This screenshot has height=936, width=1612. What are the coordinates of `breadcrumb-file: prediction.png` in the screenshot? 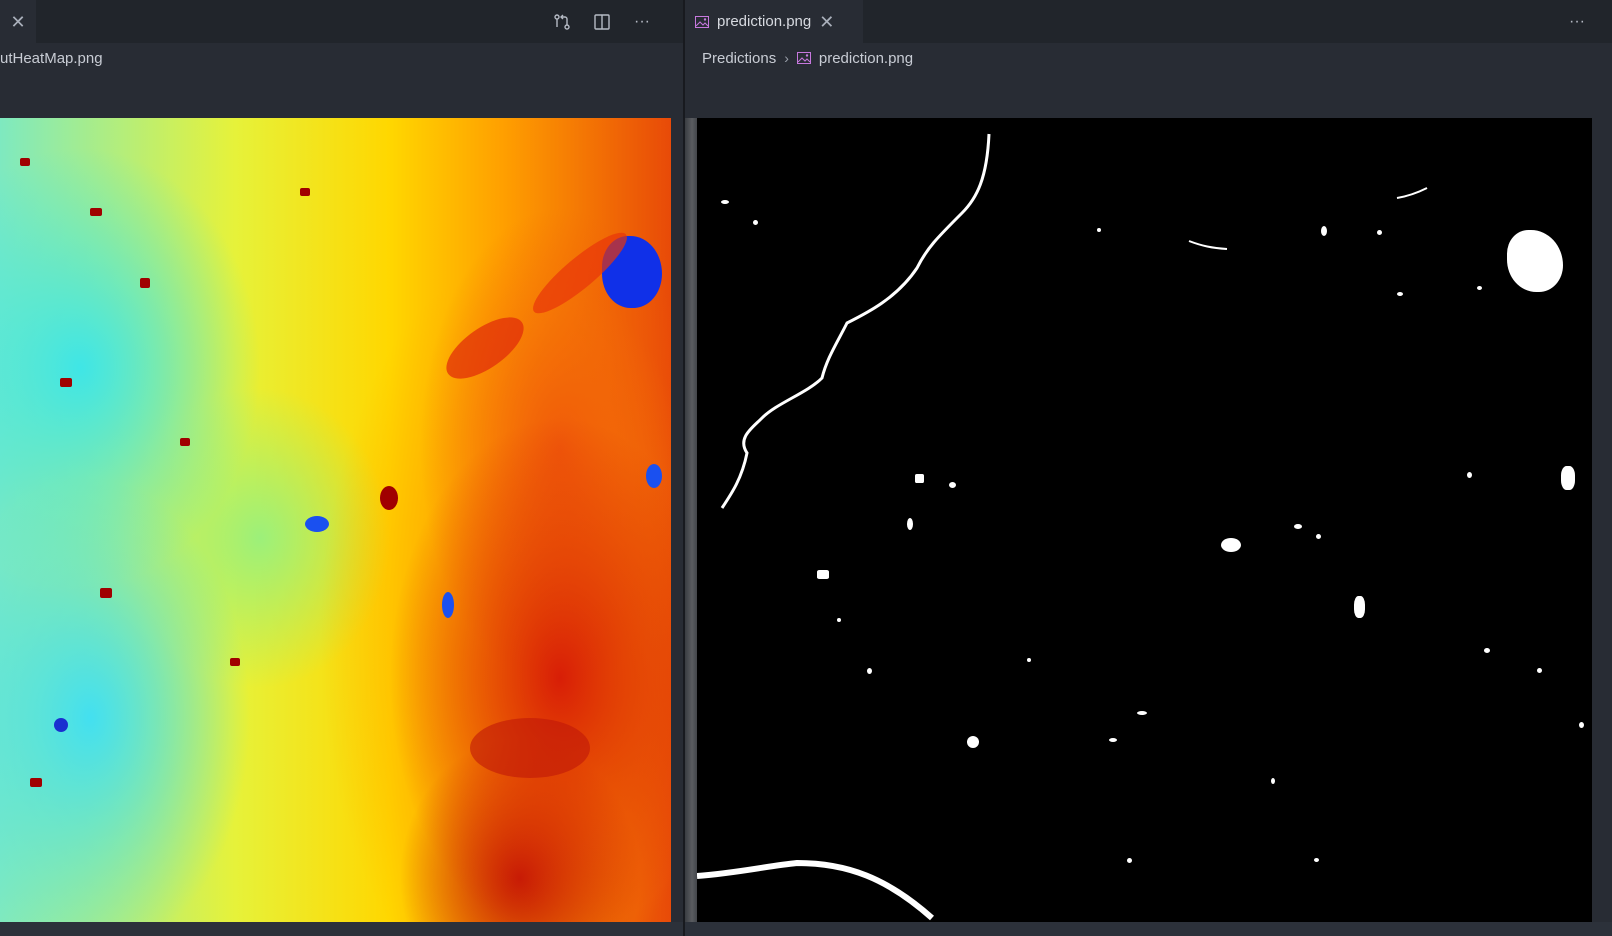 It's located at (866, 58).